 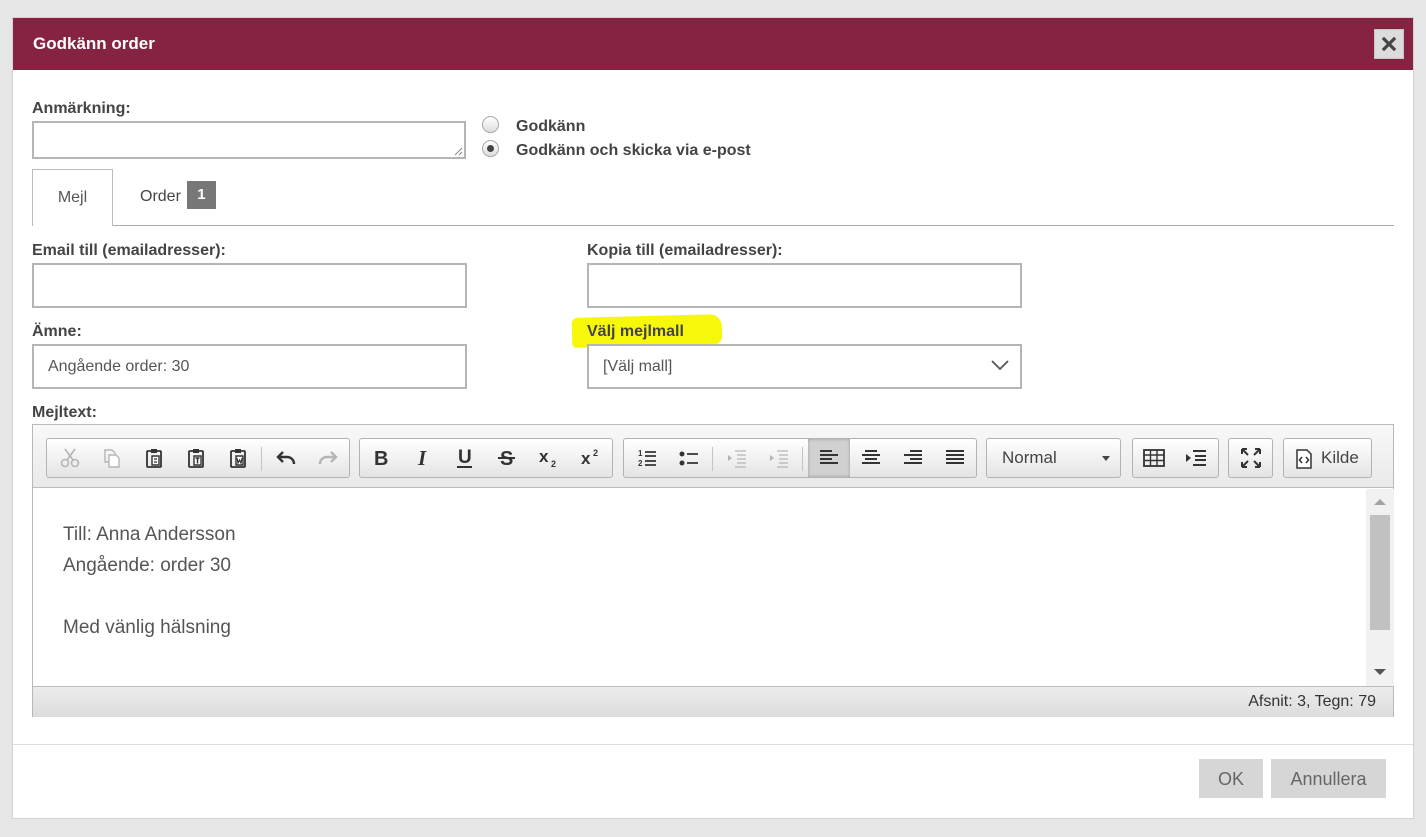 I want to click on dialog-title: Godkänn order, so click(x=94, y=43).